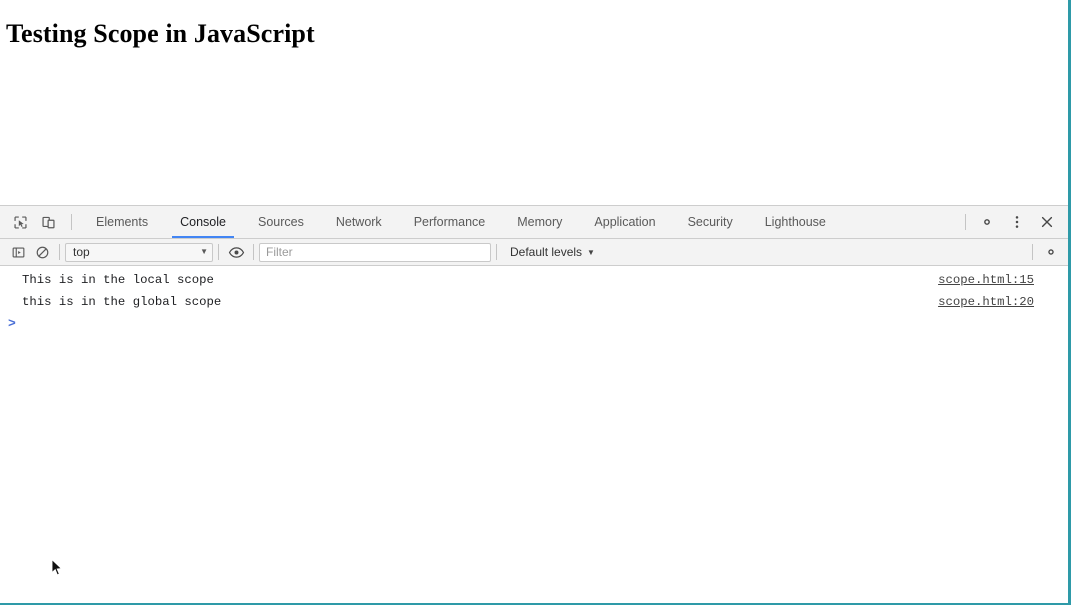 This screenshot has height=605, width=1071. Describe the element at coordinates (534, 324) in the screenshot. I see `console-prompt: >` at that location.